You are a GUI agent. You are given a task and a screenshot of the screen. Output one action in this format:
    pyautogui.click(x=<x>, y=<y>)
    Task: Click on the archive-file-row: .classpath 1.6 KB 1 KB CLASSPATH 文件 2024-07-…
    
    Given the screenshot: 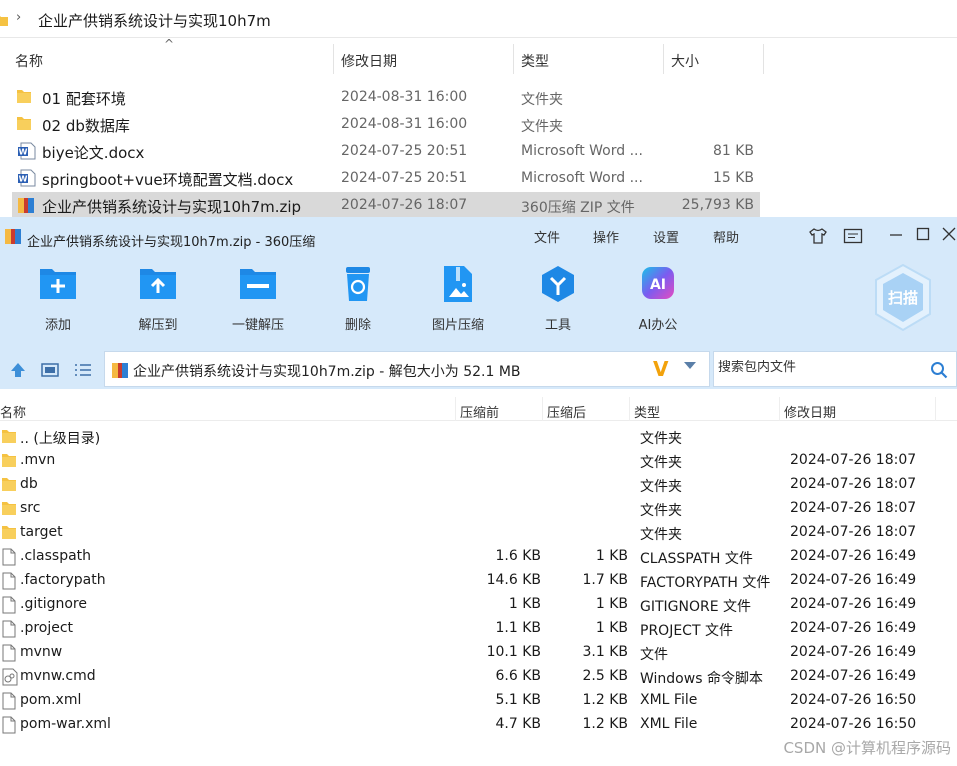 What is the action you would take?
    pyautogui.click(x=478, y=557)
    